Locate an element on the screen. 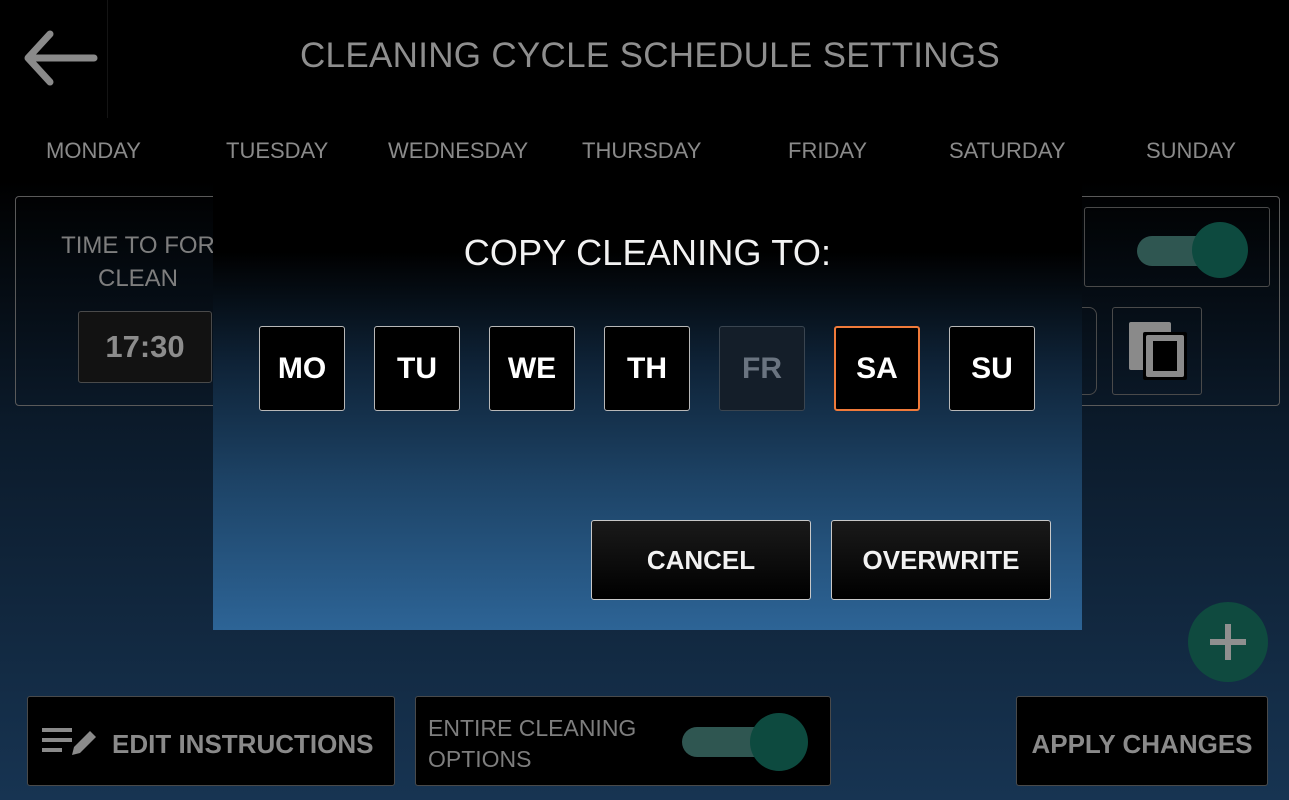  apply-changes-label: APPLY CHANGES is located at coordinates (1142, 744).